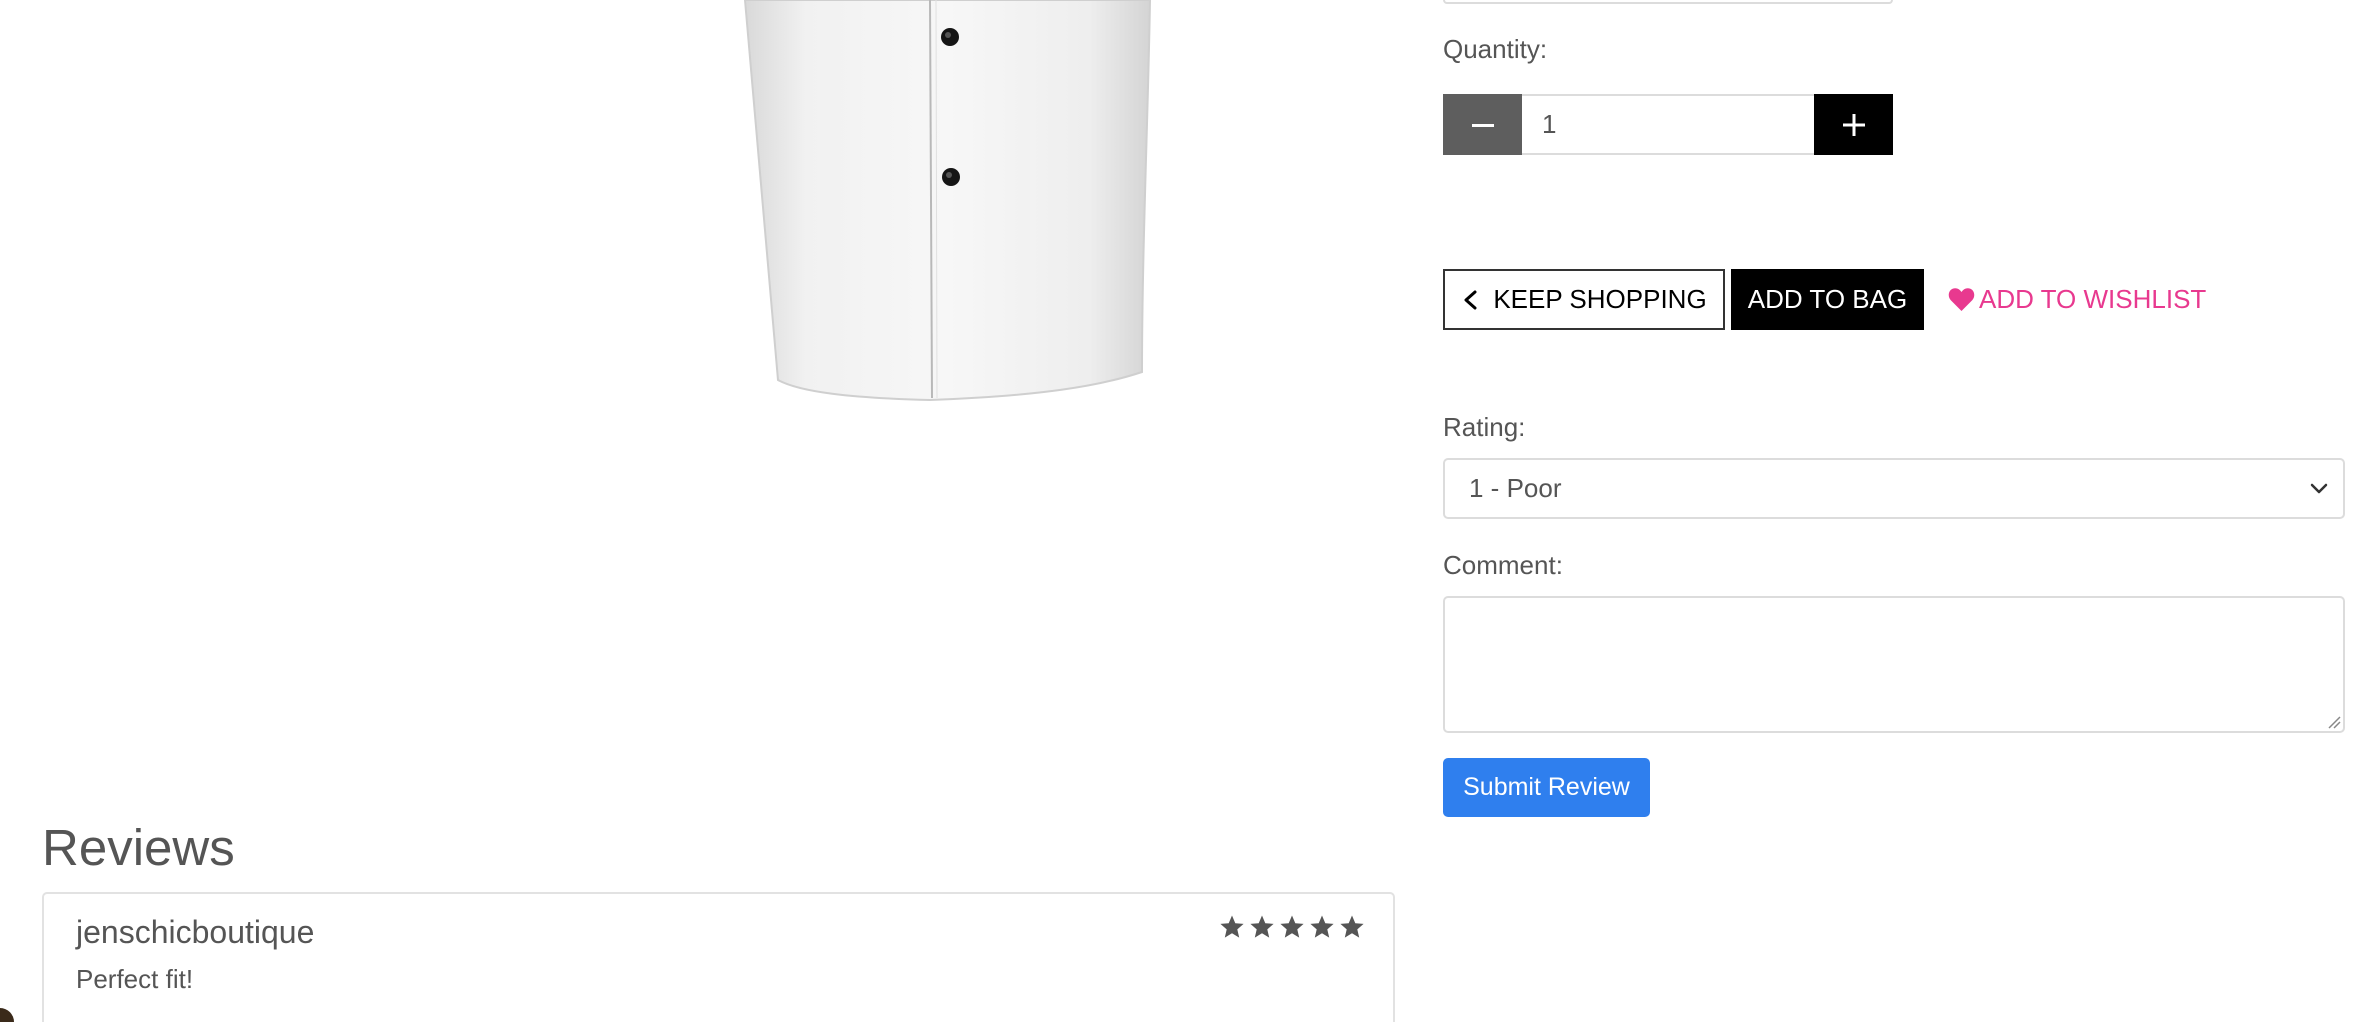 The height and width of the screenshot is (1022, 2372). What do you see at coordinates (2093, 299) in the screenshot?
I see `wishlist-label: ADD TO WISHLIST` at bounding box center [2093, 299].